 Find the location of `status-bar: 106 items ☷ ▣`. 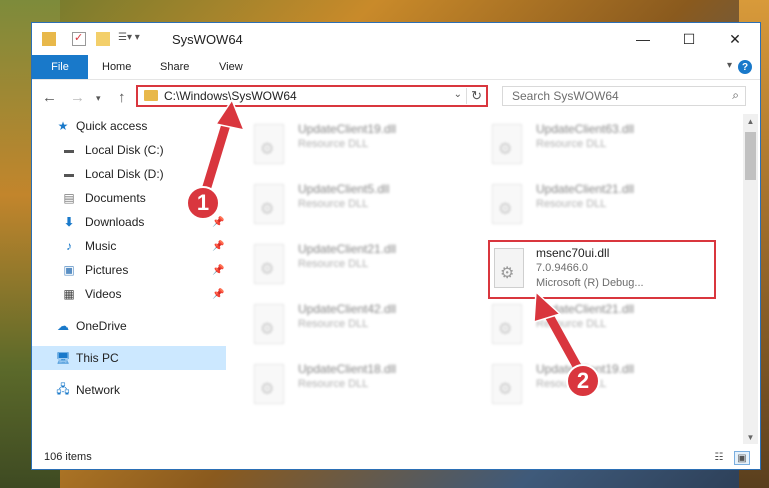

status-bar: 106 items ☷ ▣ is located at coordinates (396, 458).